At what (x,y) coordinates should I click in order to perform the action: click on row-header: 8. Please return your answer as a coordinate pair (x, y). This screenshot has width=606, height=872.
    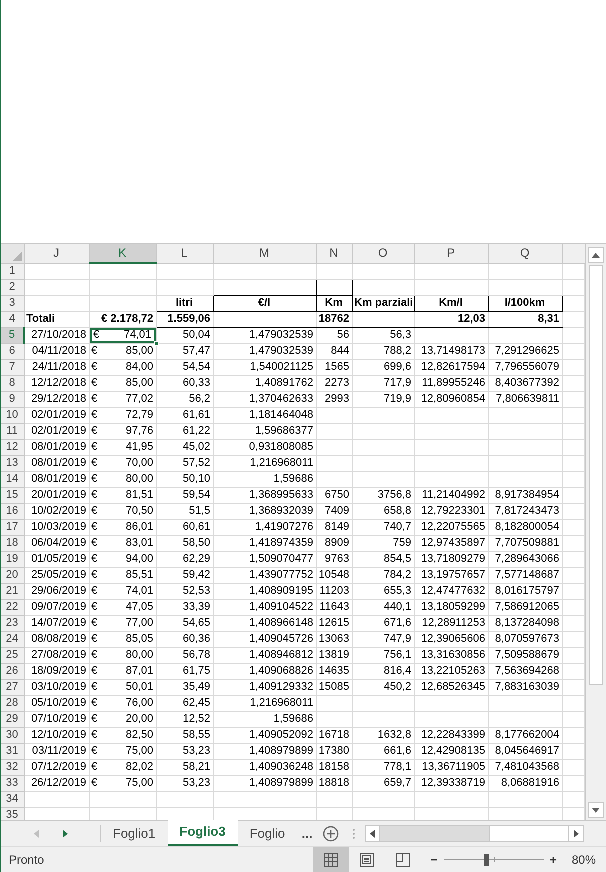
    Looking at the image, I should click on (12, 383).